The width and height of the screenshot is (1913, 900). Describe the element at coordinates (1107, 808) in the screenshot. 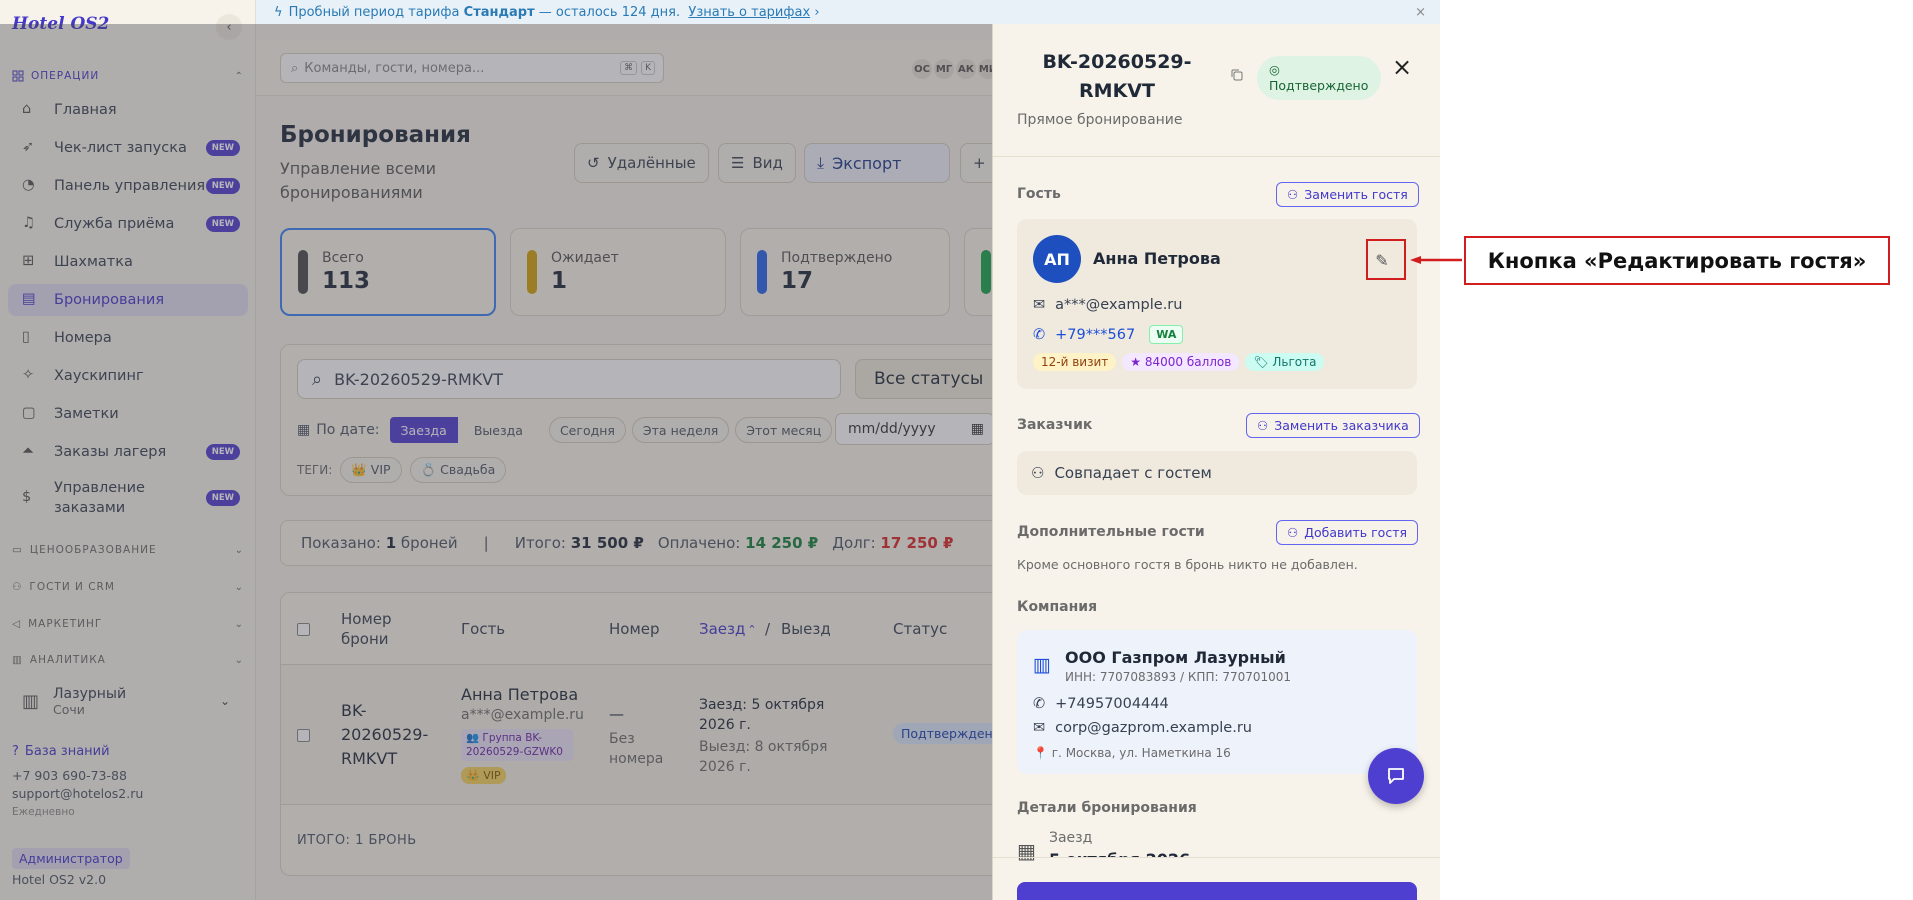

I see `details-section-label: Детали бронирования` at that location.